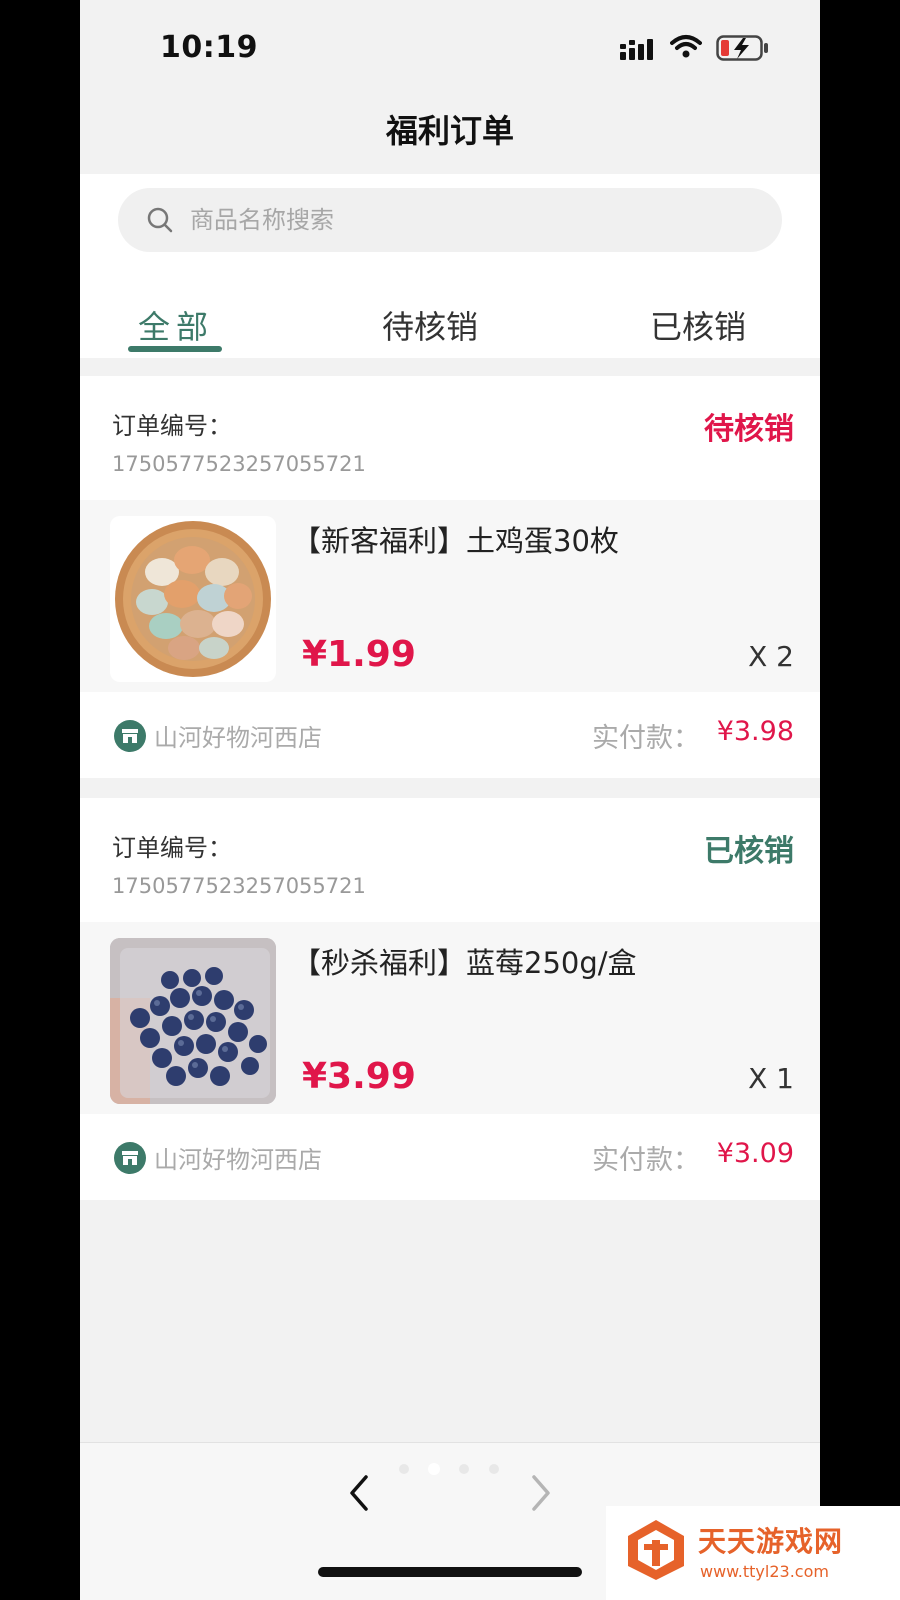 The height and width of the screenshot is (1600, 900). What do you see at coordinates (450, 50) in the screenshot?
I see `status-bar: 10:19` at bounding box center [450, 50].